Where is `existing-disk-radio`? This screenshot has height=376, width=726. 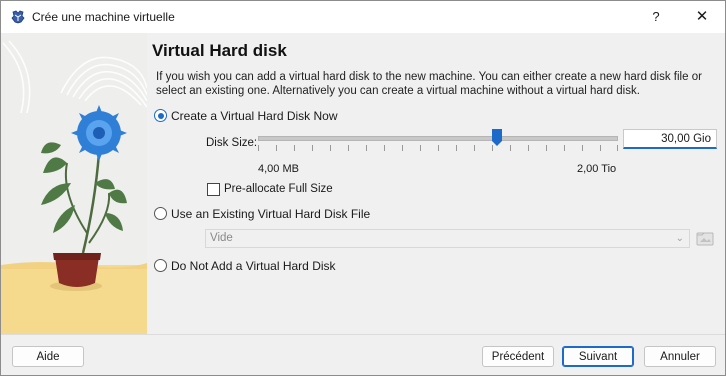
existing-disk-radio is located at coordinates (160, 213).